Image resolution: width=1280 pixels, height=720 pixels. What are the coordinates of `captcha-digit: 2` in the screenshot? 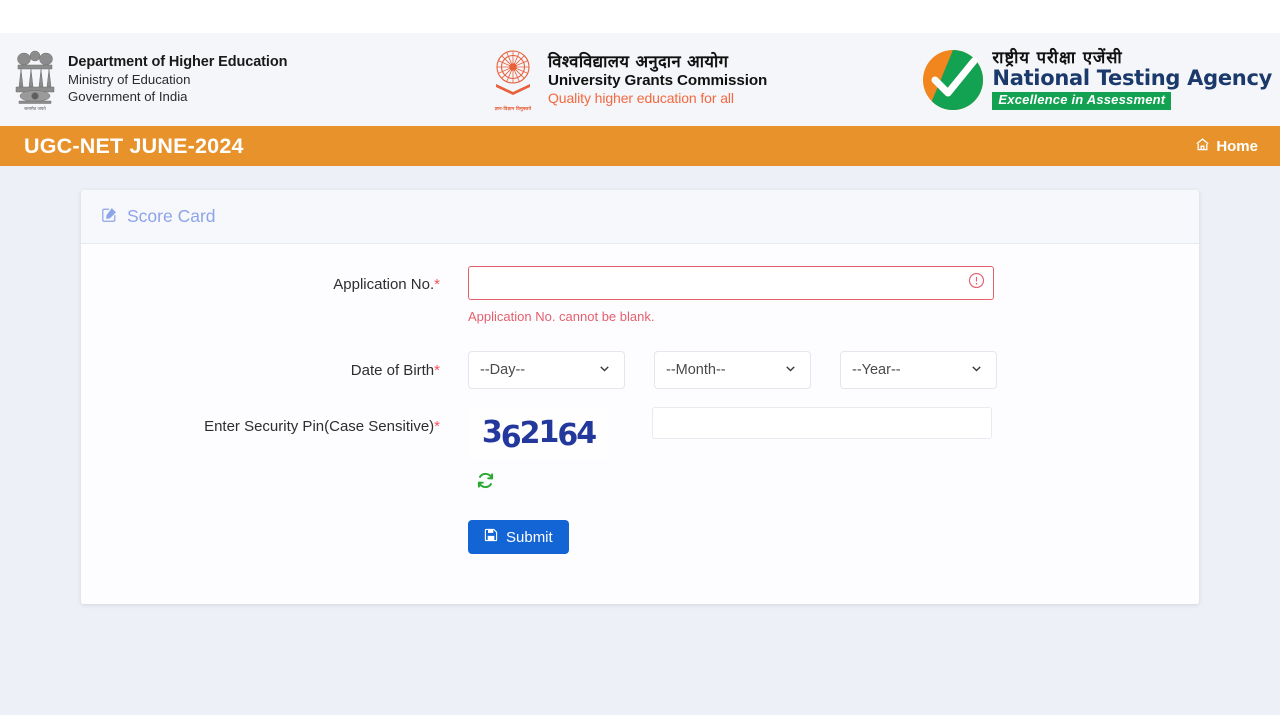 It's located at (530, 433).